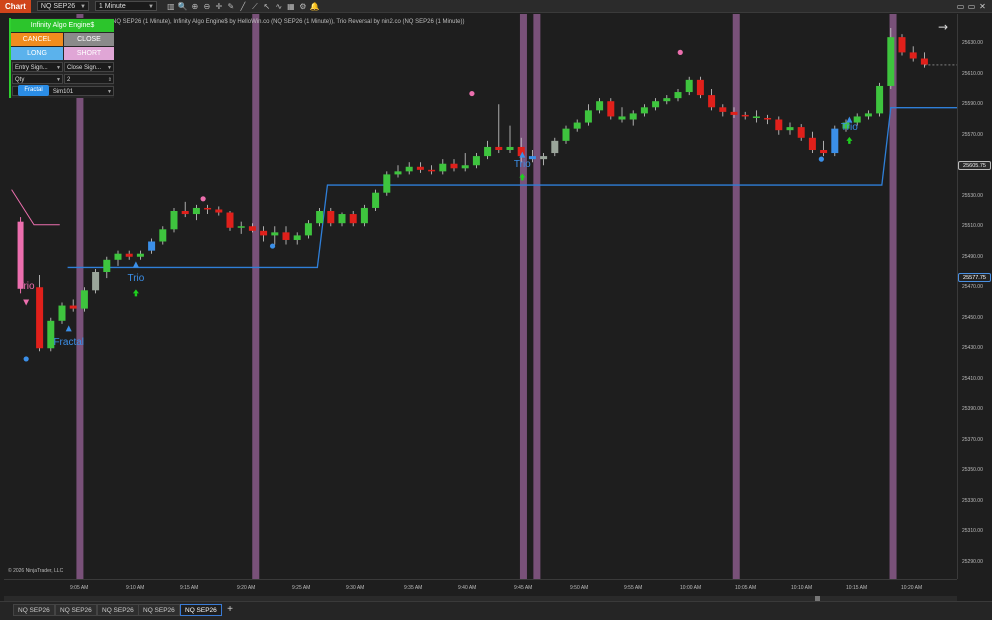 This screenshot has height=620, width=992. What do you see at coordinates (37, 39) in the screenshot?
I see `cancel-button: CANCEL` at bounding box center [37, 39].